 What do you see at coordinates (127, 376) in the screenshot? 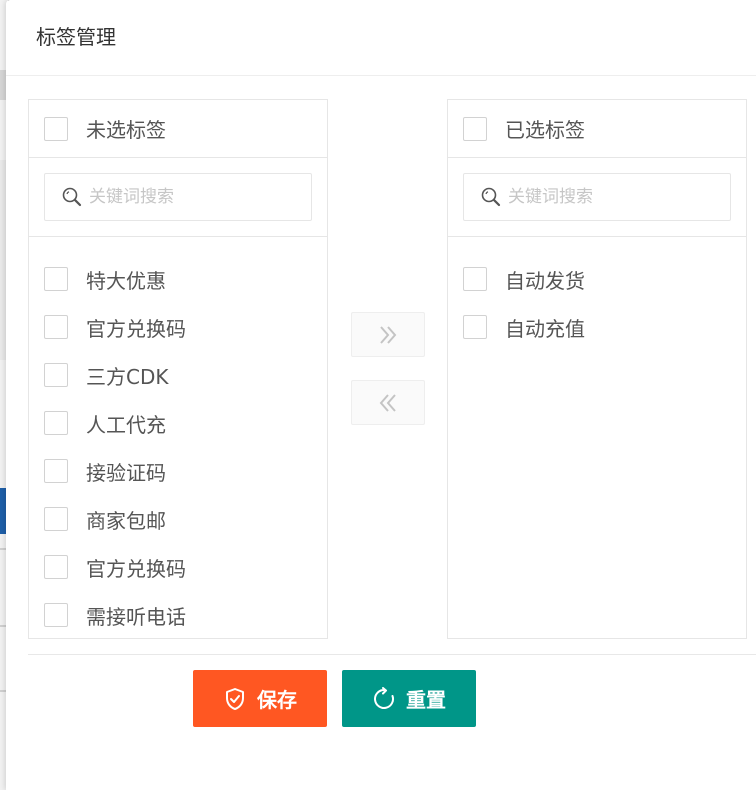
I see `tag-label: 三方CDK` at bounding box center [127, 376].